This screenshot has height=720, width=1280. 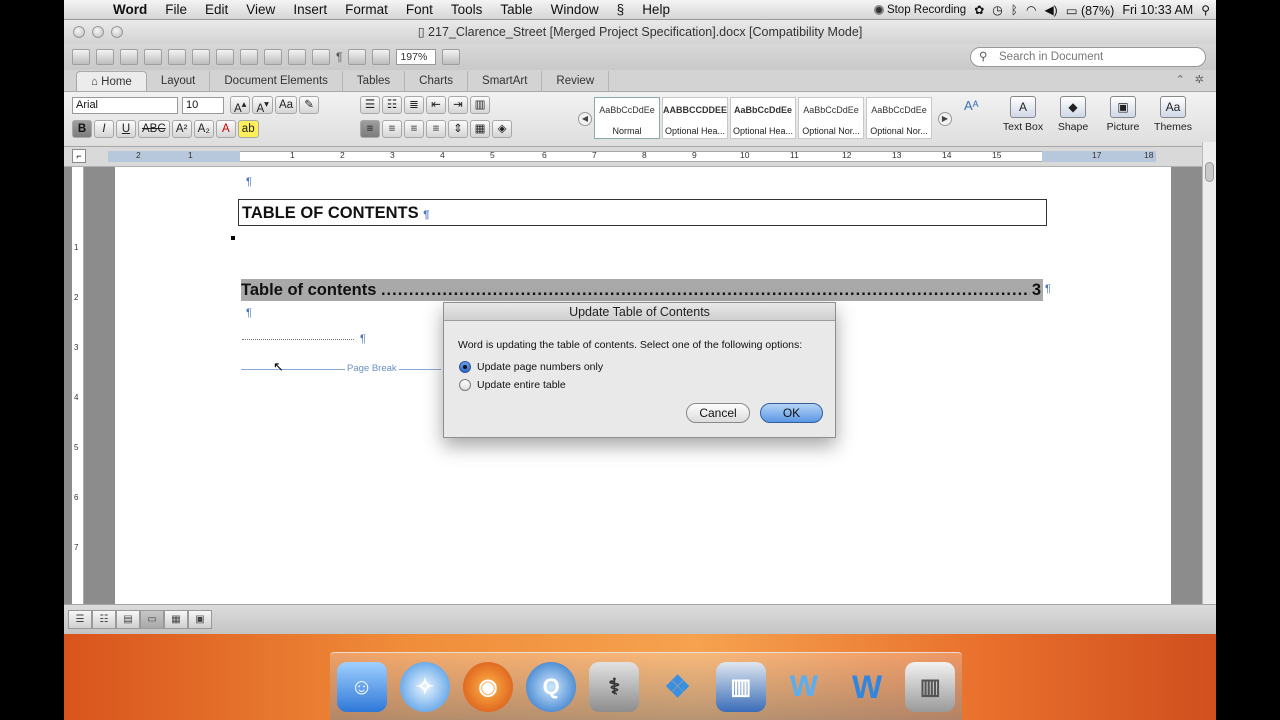 What do you see at coordinates (642, 212) in the screenshot?
I see `toc-heading-box: TABLE OF CONTENTS ¶` at bounding box center [642, 212].